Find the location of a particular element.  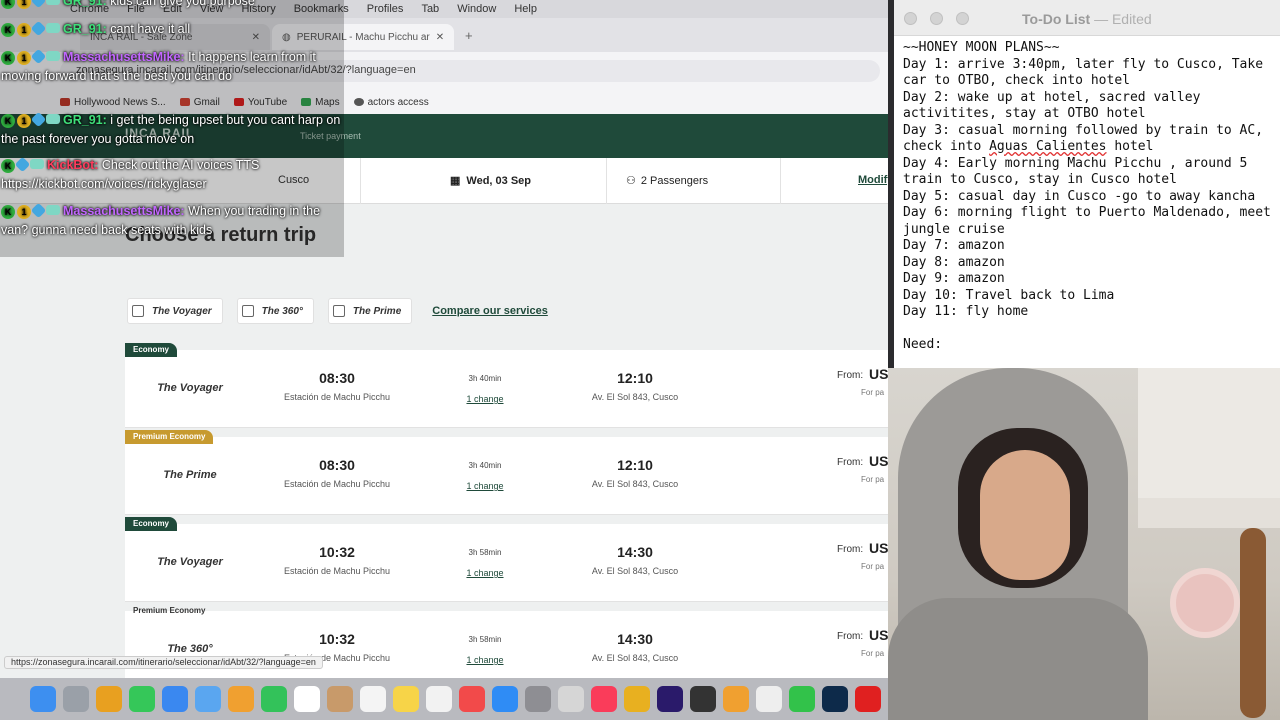

chat-message: K 1 GR_91: cant have it all is located at coordinates (172, 29).